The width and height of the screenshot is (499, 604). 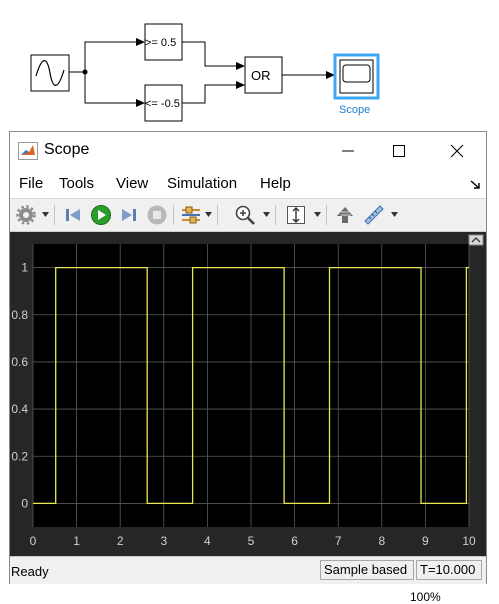 I want to click on y-tick-label: 0.4, so click(x=19, y=409).